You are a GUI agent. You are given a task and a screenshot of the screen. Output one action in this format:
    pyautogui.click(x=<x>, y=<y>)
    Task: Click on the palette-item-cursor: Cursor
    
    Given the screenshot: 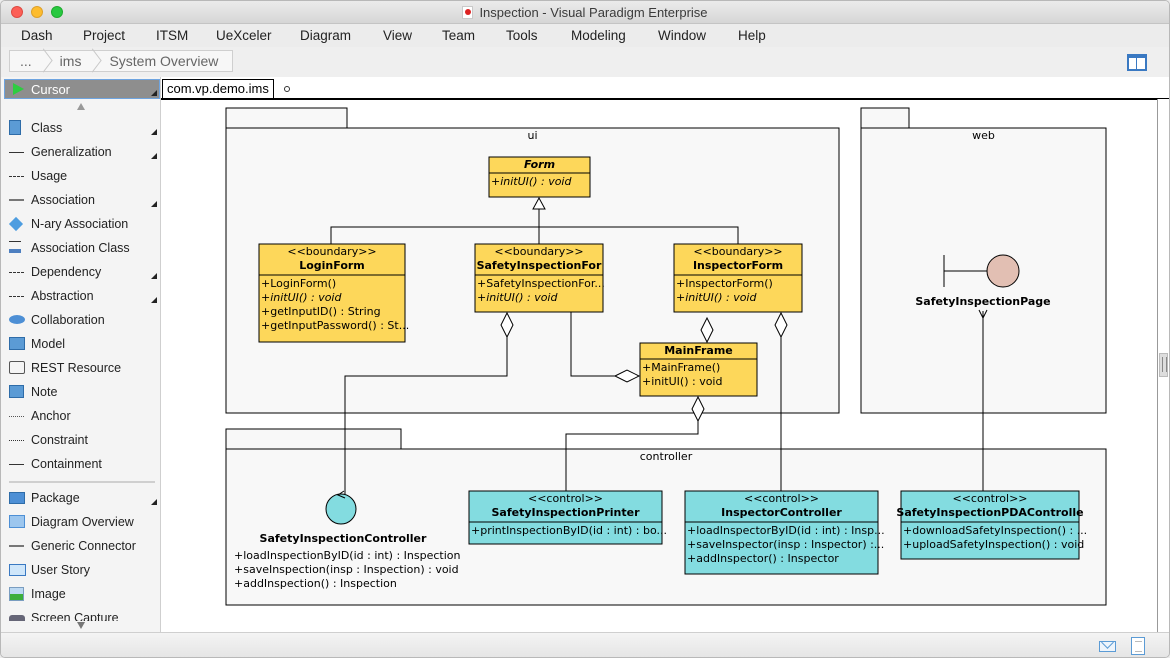 What is the action you would take?
    pyautogui.click(x=82, y=89)
    